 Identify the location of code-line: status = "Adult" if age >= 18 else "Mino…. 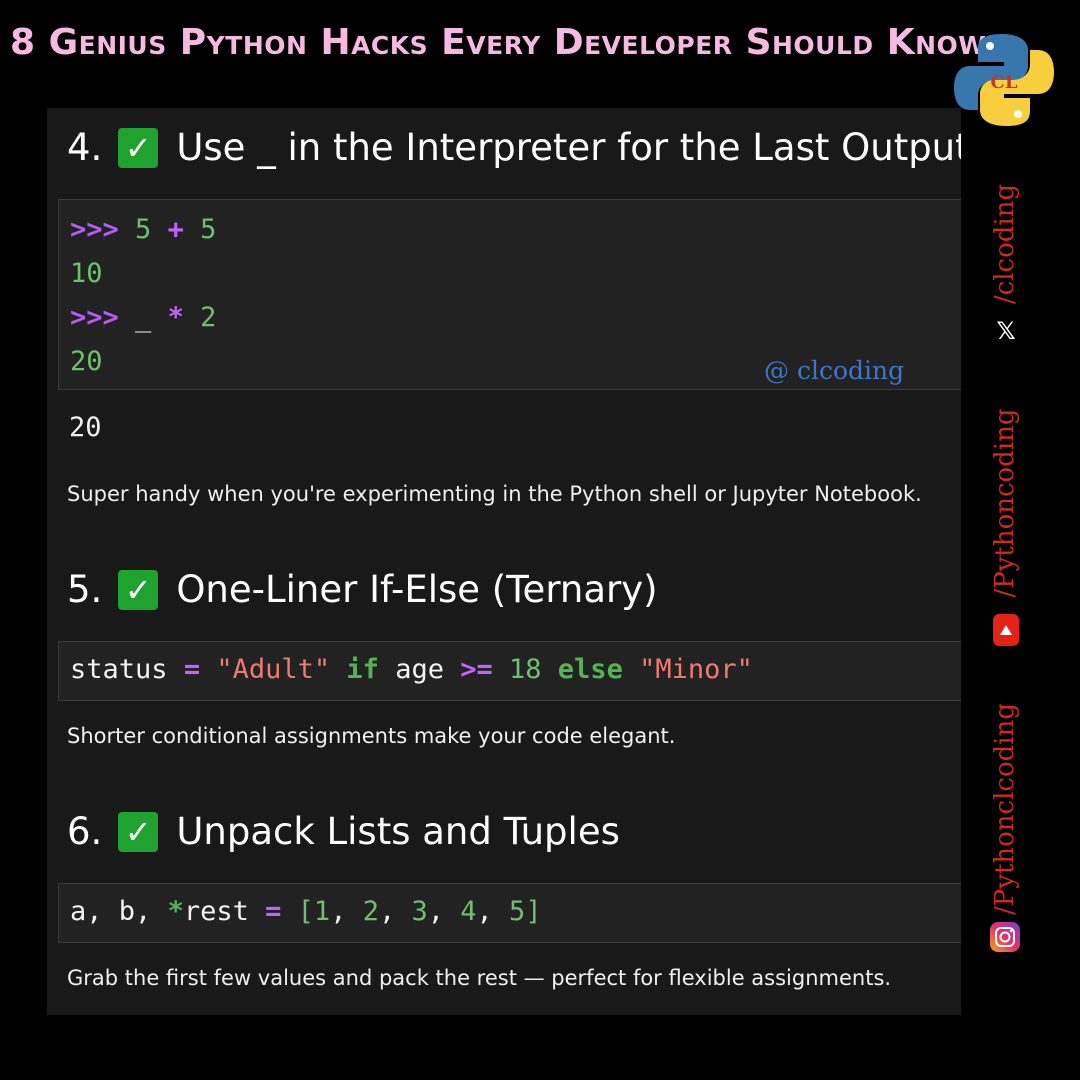
(411, 669).